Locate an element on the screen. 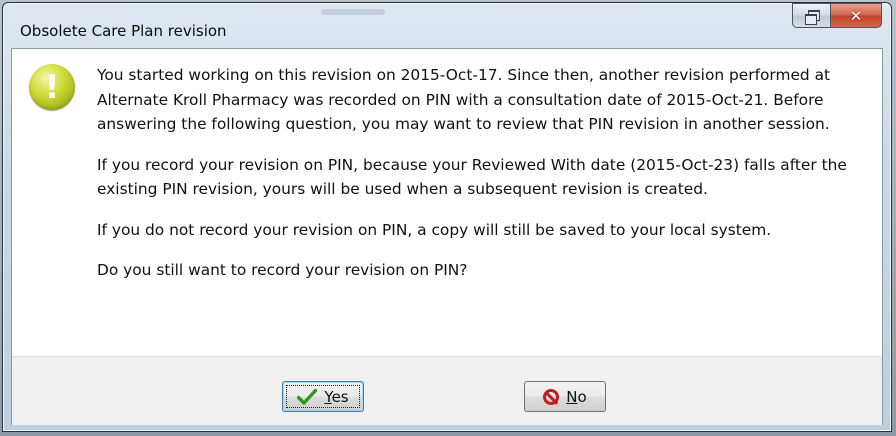  close-button: ✕ is located at coordinates (856, 15).